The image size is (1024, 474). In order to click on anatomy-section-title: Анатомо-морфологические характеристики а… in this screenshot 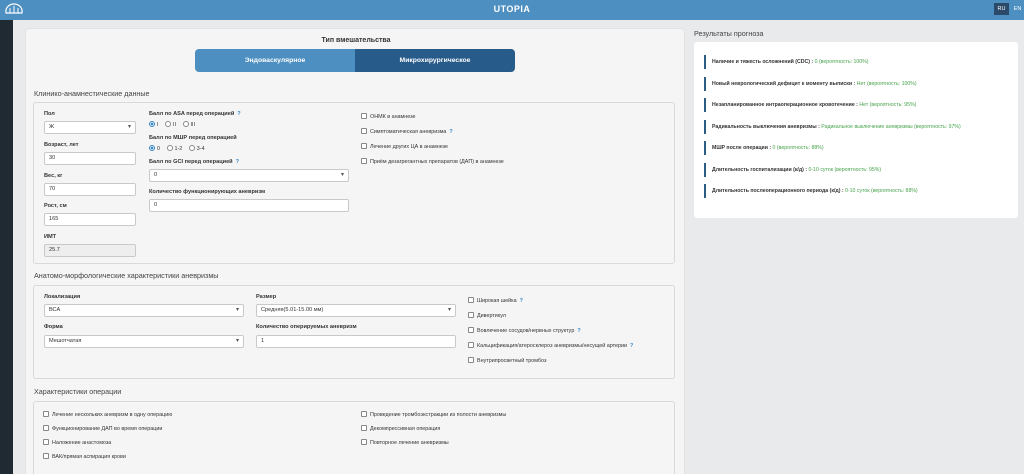, I will do `click(126, 275)`.